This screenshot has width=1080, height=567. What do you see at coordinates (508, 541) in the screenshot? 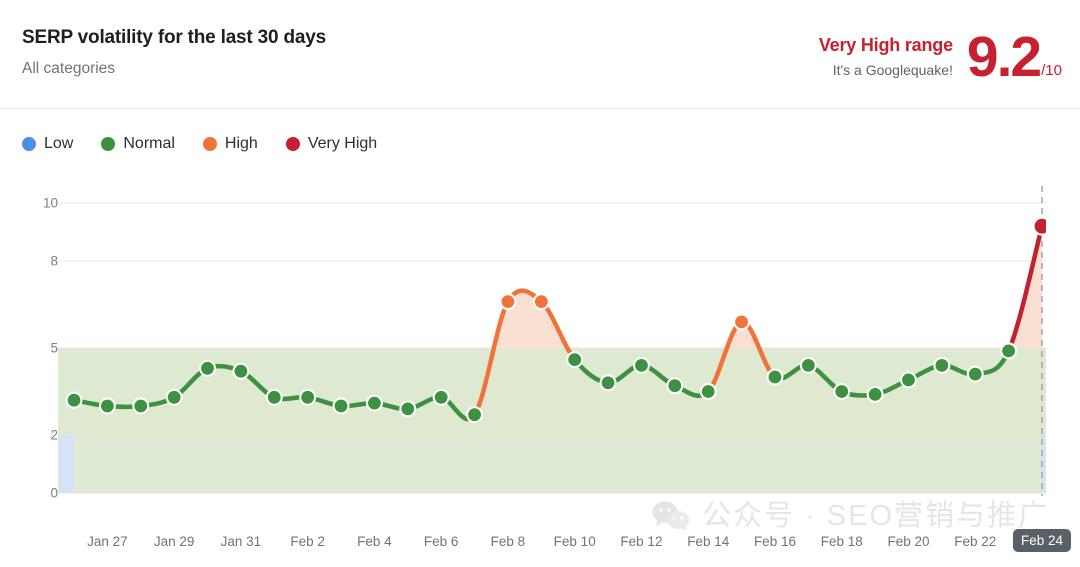
I see `x-tick-label: Feb 8` at bounding box center [508, 541].